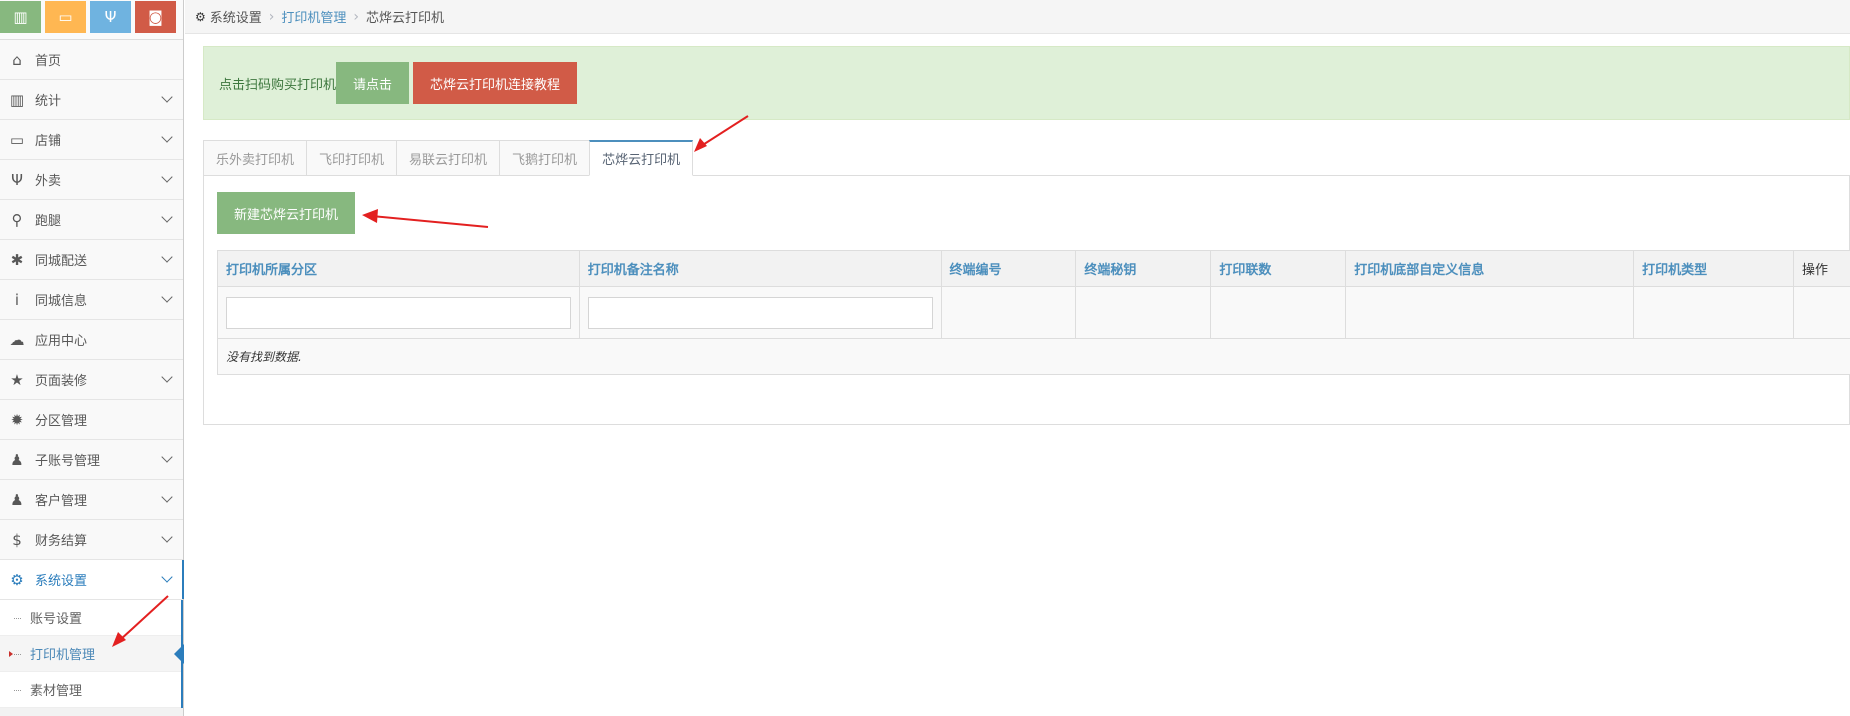 This screenshot has width=1850, height=716. I want to click on sidebar-subitem-printer-management: 打印机管理, so click(92, 654).